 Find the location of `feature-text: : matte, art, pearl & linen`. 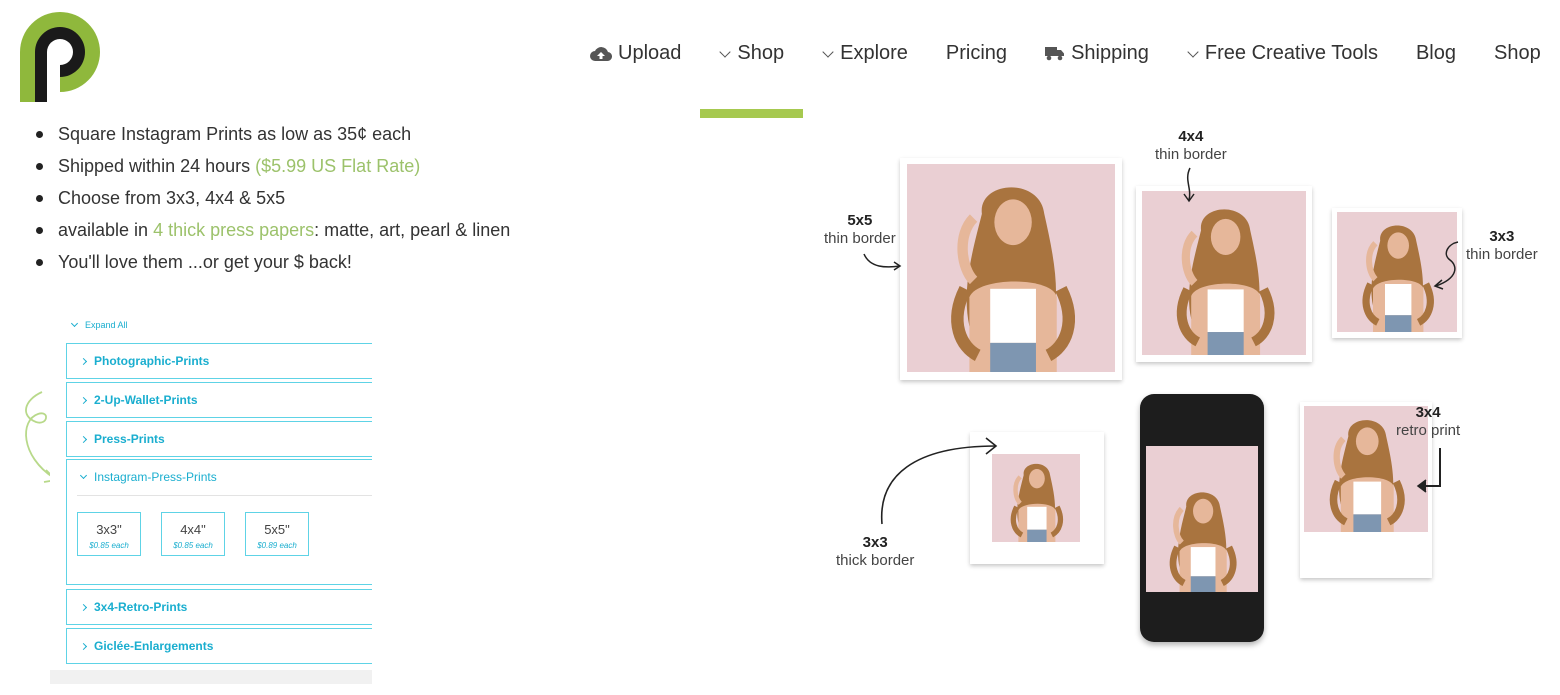

feature-text: : matte, art, pearl & linen is located at coordinates (412, 230).